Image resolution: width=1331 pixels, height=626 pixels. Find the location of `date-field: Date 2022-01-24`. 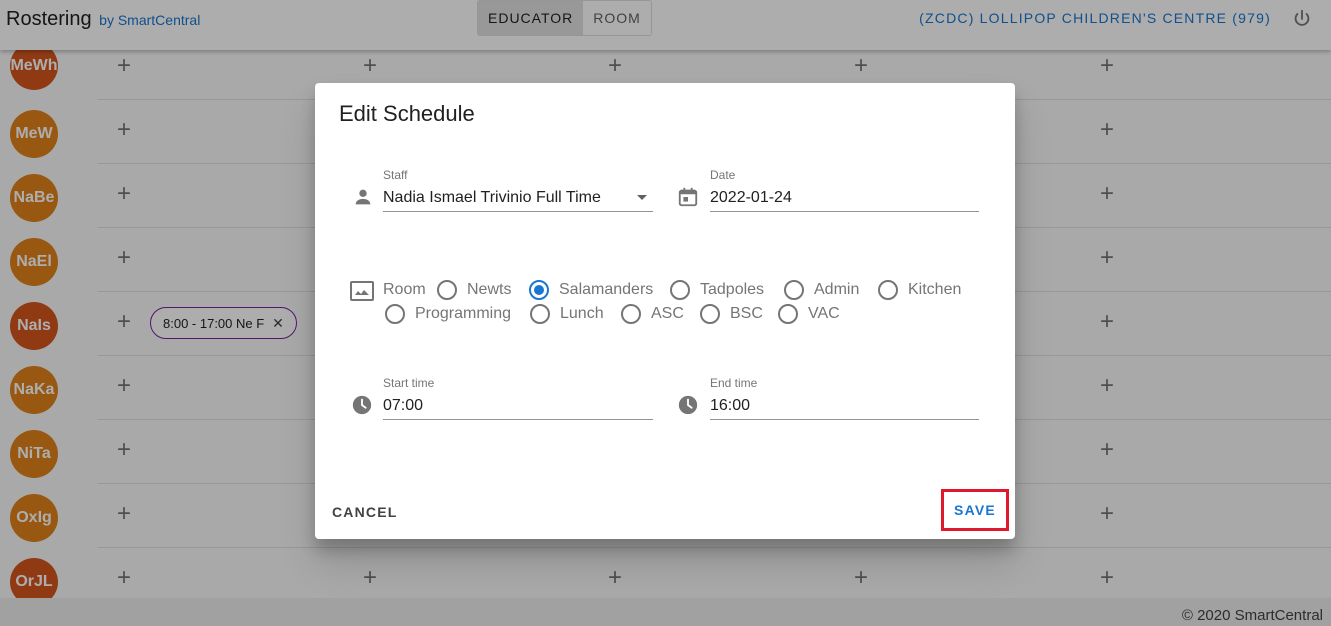

date-field: Date 2022-01-24 is located at coordinates (844, 190).